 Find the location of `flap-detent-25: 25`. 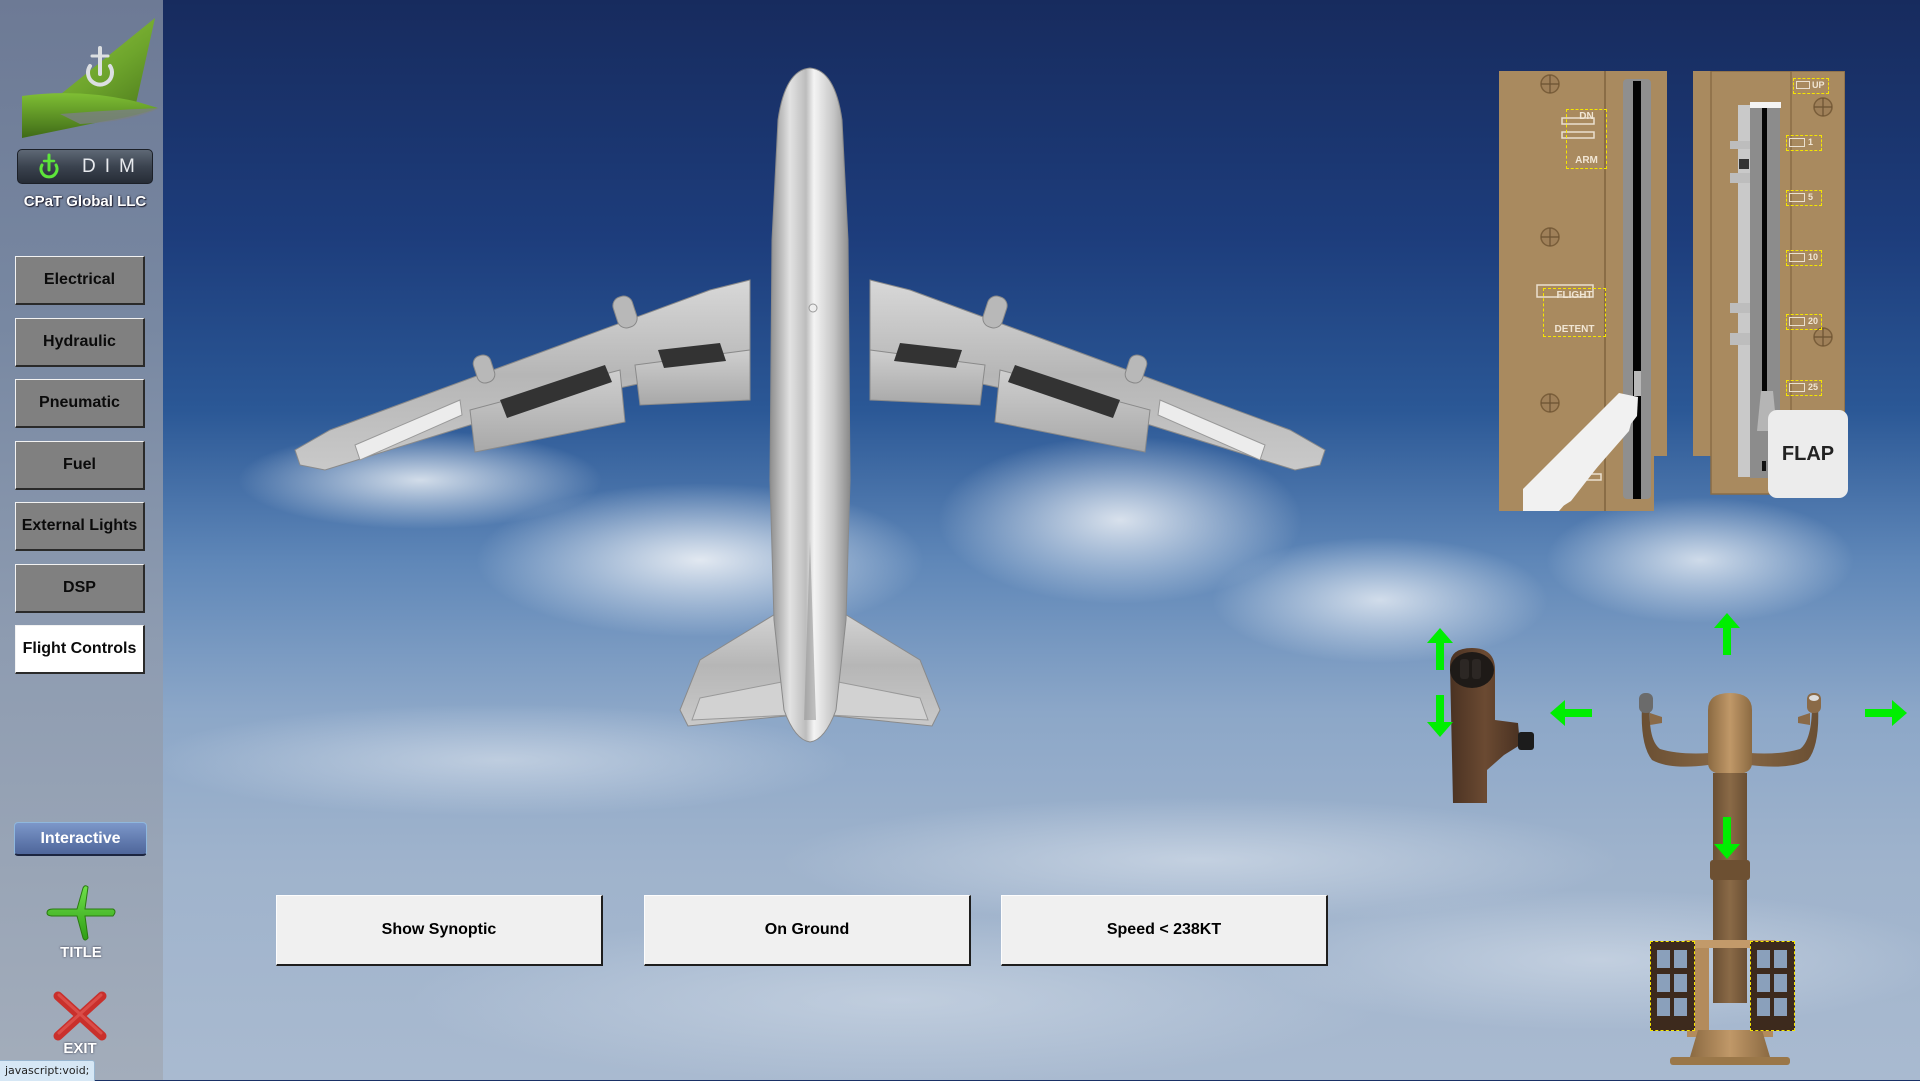

flap-detent-25: 25 is located at coordinates (1804, 388).